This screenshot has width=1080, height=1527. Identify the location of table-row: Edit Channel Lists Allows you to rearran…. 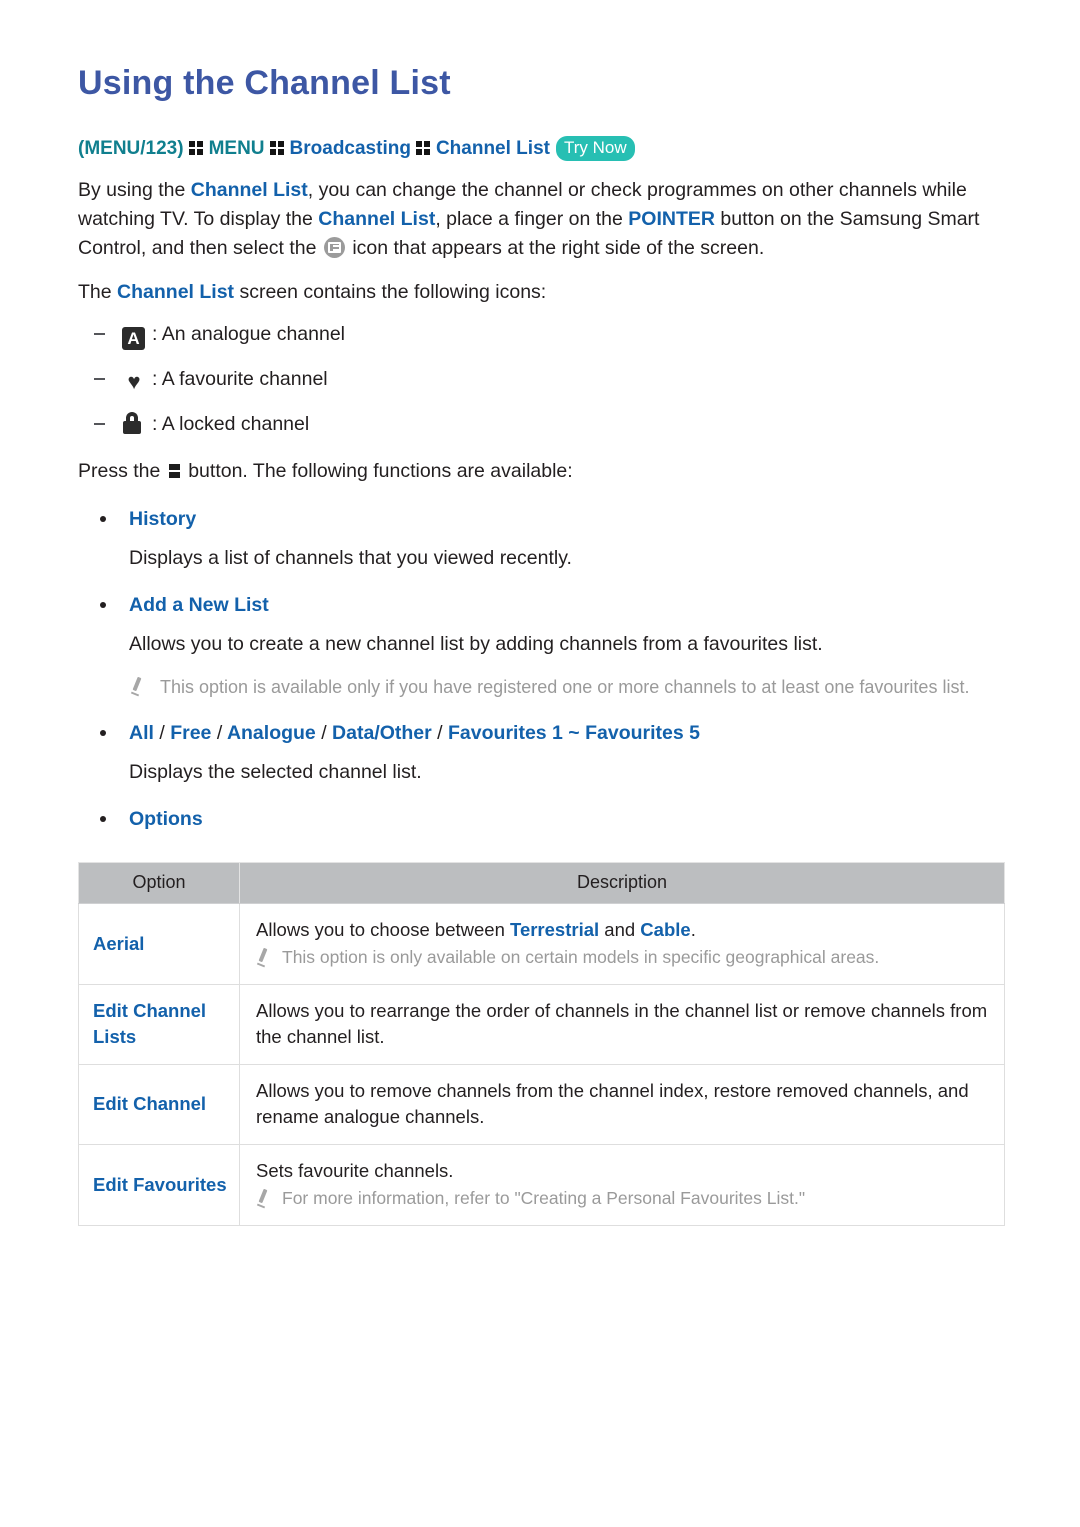
(541, 1024).